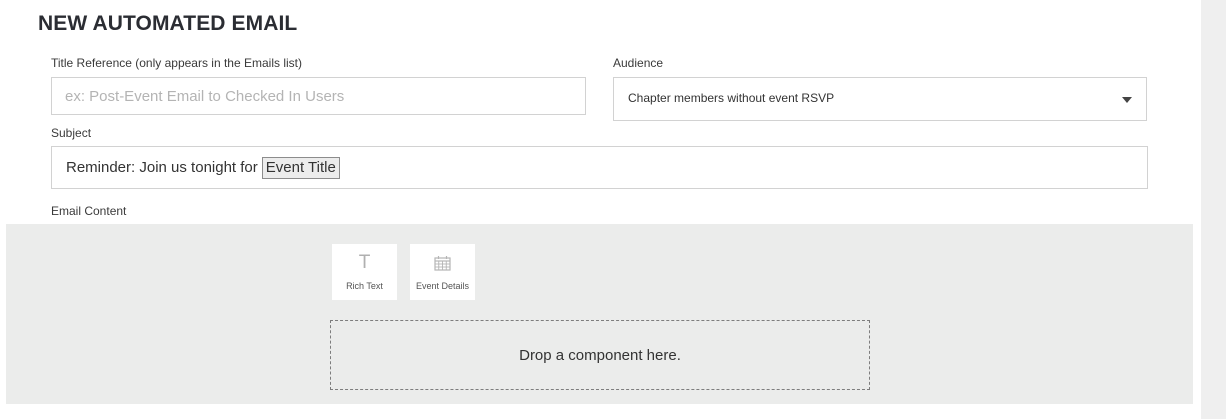 The width and height of the screenshot is (1226, 419). Describe the element at coordinates (442, 263) in the screenshot. I see `calendar-icon` at that location.